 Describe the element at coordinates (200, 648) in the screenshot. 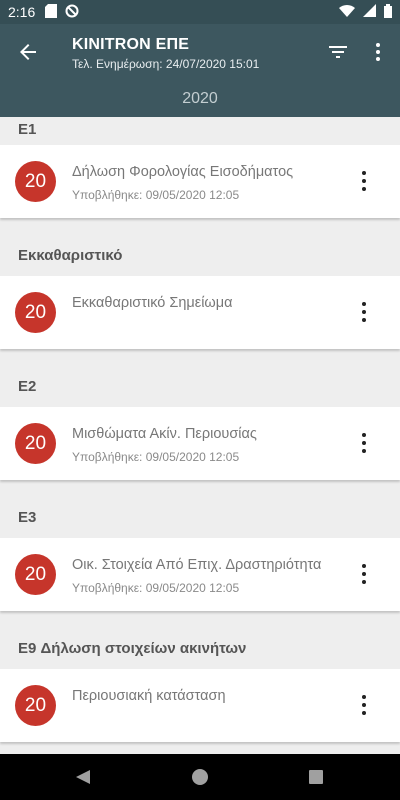

I see `section-header-e9: E9 Δήλωση στοιχείων ακινήτων` at that location.